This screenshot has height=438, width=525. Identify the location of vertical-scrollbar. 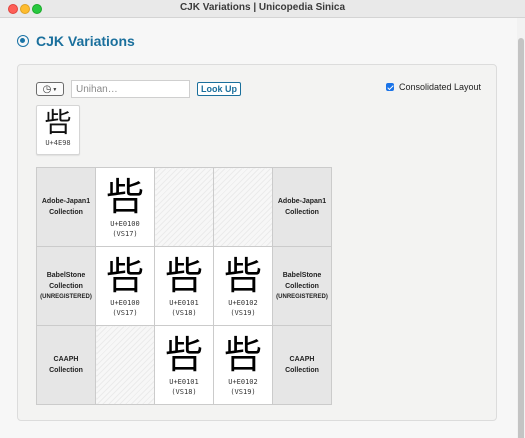
(521, 228).